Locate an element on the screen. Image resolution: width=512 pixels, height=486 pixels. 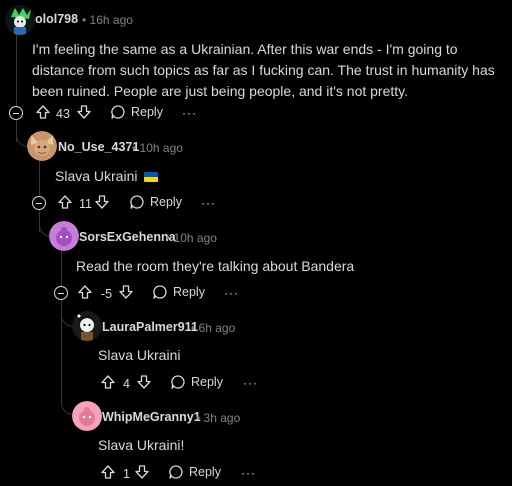
comment-time: 3h ago is located at coordinates (222, 418).